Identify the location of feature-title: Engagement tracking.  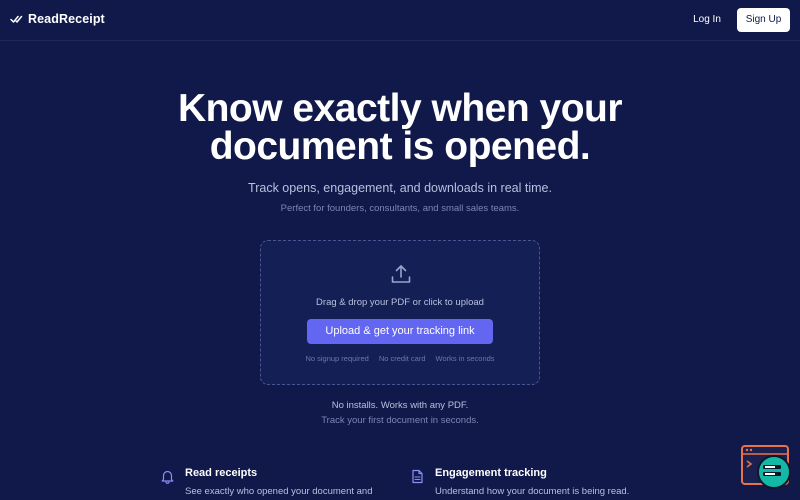
(491, 473).